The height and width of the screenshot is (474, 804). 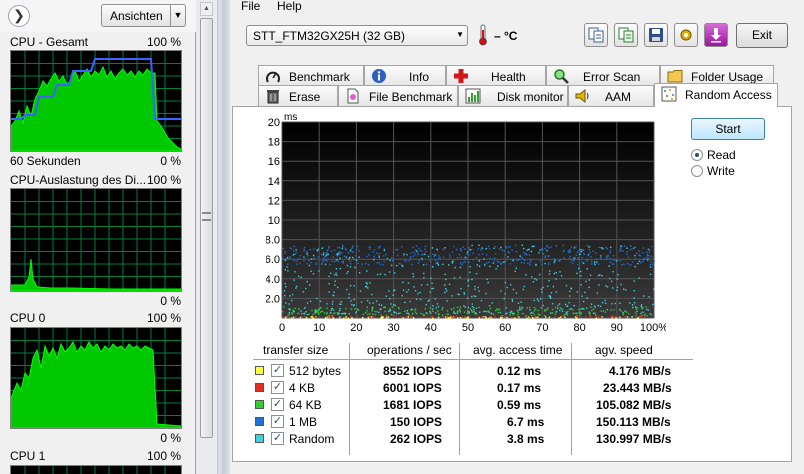 I want to click on download-button, so click(x=716, y=35).